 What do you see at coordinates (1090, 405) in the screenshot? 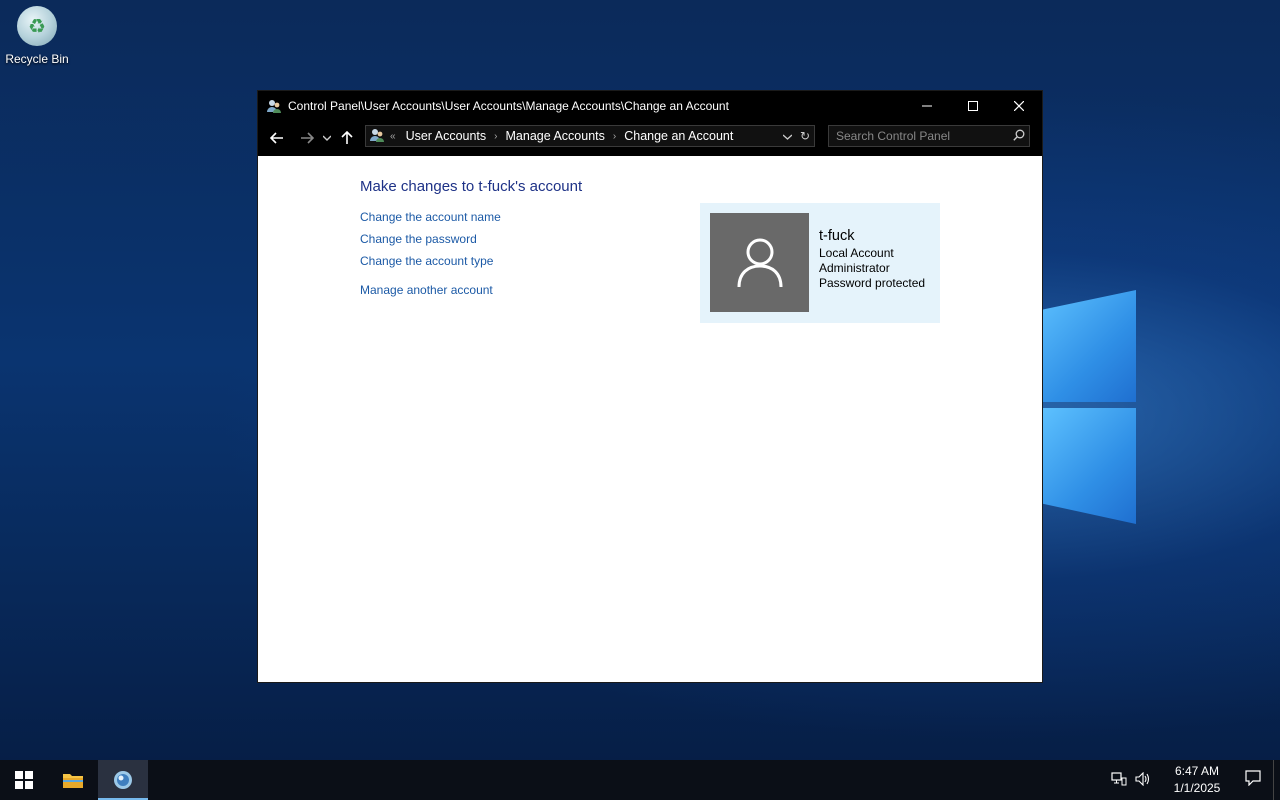
I see `wallpaper-windows-logo` at bounding box center [1090, 405].